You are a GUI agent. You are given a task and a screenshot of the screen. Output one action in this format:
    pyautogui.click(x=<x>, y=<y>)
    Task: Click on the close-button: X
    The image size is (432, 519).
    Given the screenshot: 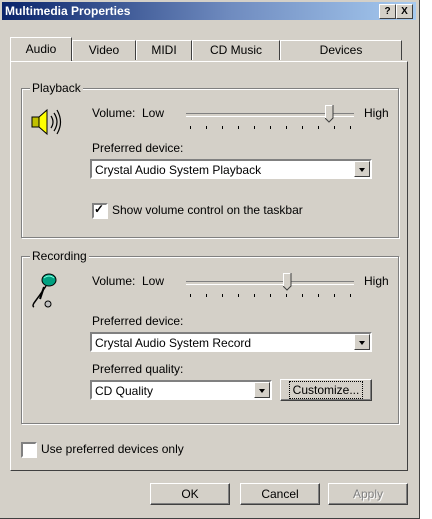 What is the action you would take?
    pyautogui.click(x=404, y=11)
    